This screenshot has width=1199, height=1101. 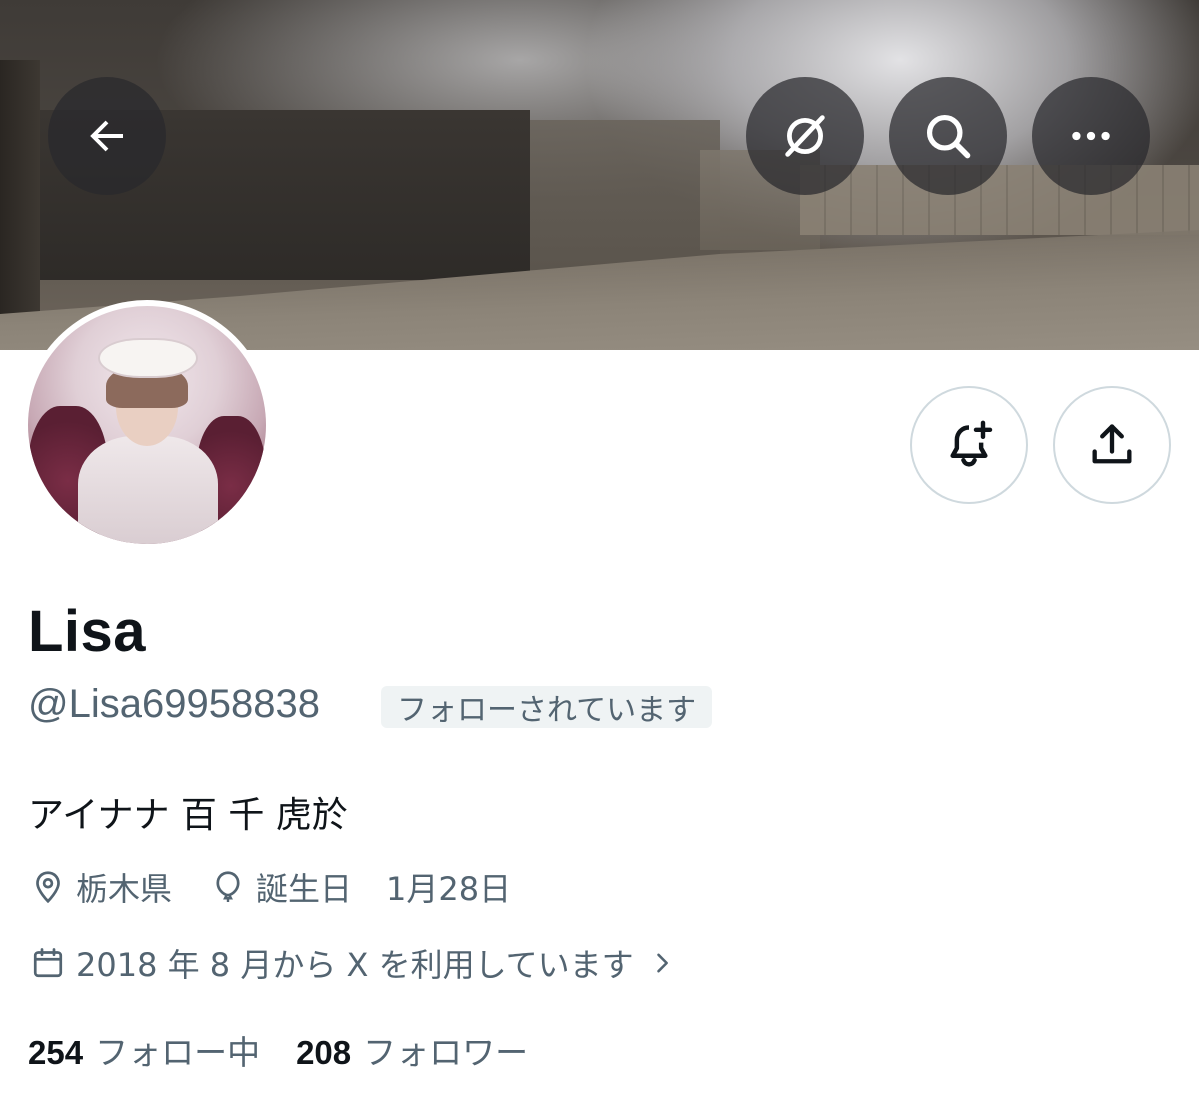 I want to click on more-button, so click(x=1091, y=136).